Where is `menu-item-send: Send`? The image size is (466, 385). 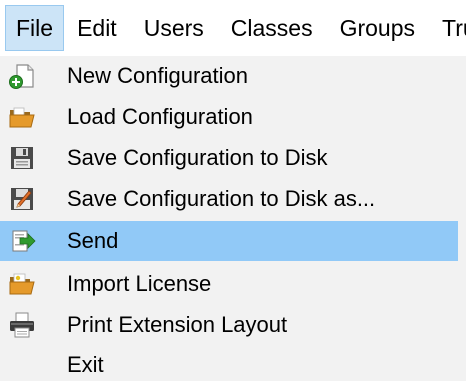 menu-item-send: Send is located at coordinates (229, 241).